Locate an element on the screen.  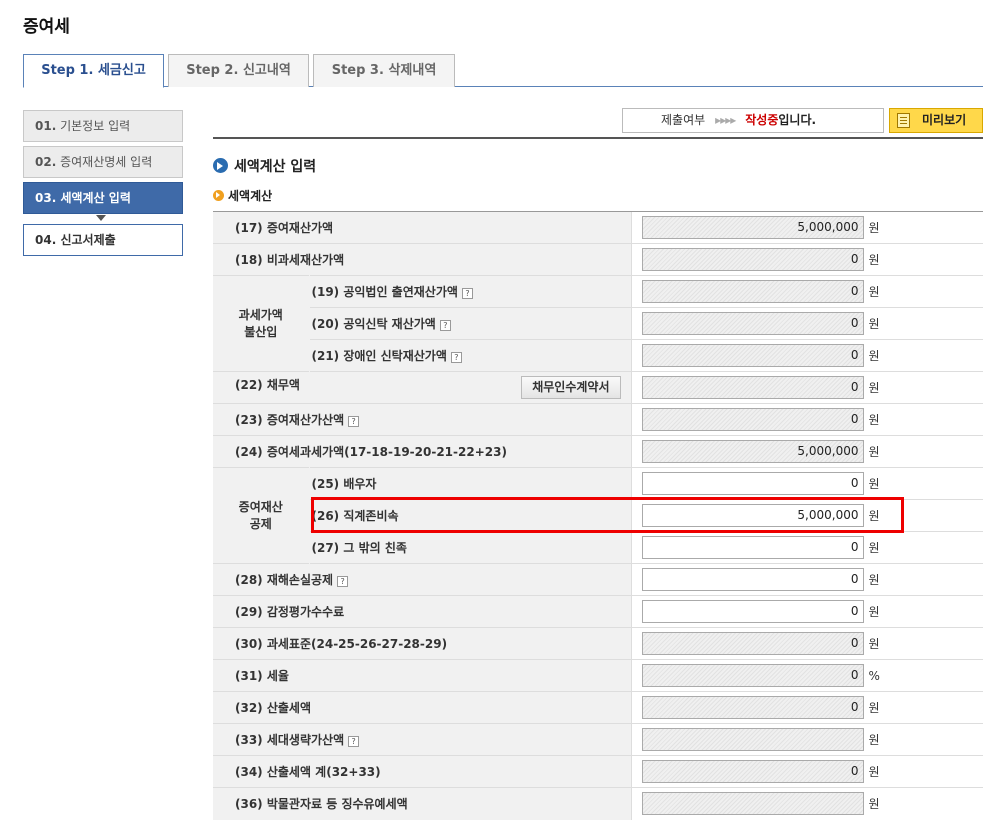
status-arrows-icon: ▸▸▸▸ is located at coordinates (725, 120).